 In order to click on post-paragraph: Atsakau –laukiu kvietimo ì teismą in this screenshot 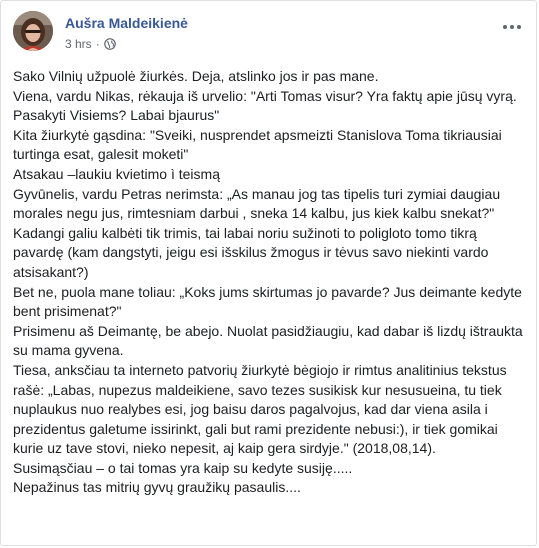, I will do `click(116, 173)`.